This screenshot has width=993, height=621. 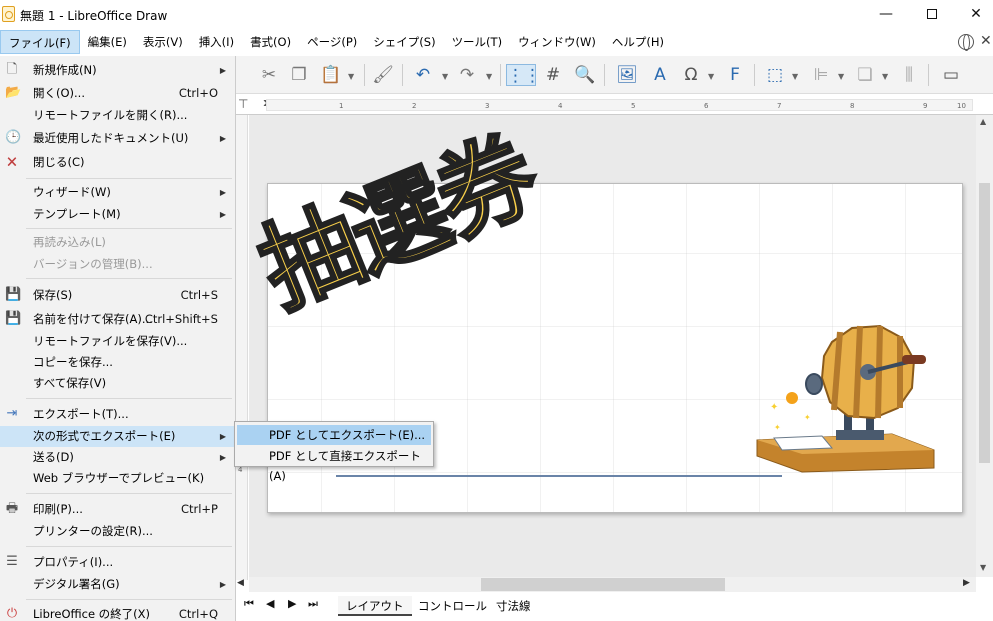 I want to click on insert-textbox-icon: A, so click(x=660, y=75).